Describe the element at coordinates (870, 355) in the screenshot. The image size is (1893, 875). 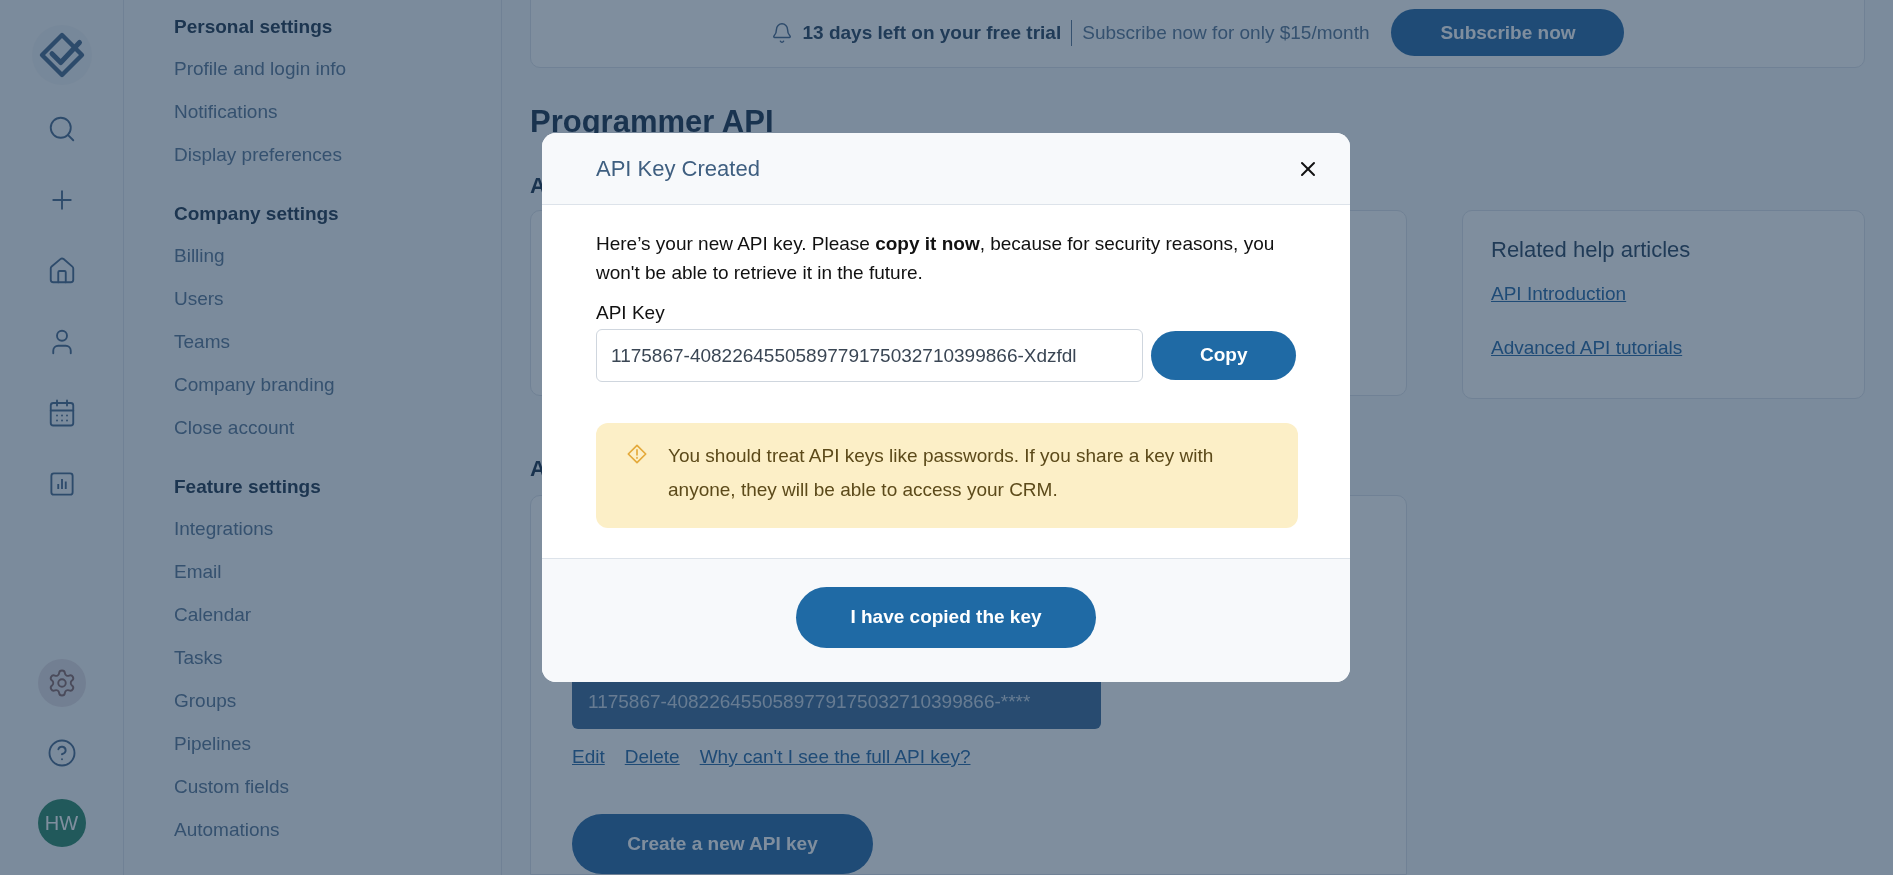
I see `api-key-field: 1175867-4082264550589779175032710399866-Xdzfdl` at that location.